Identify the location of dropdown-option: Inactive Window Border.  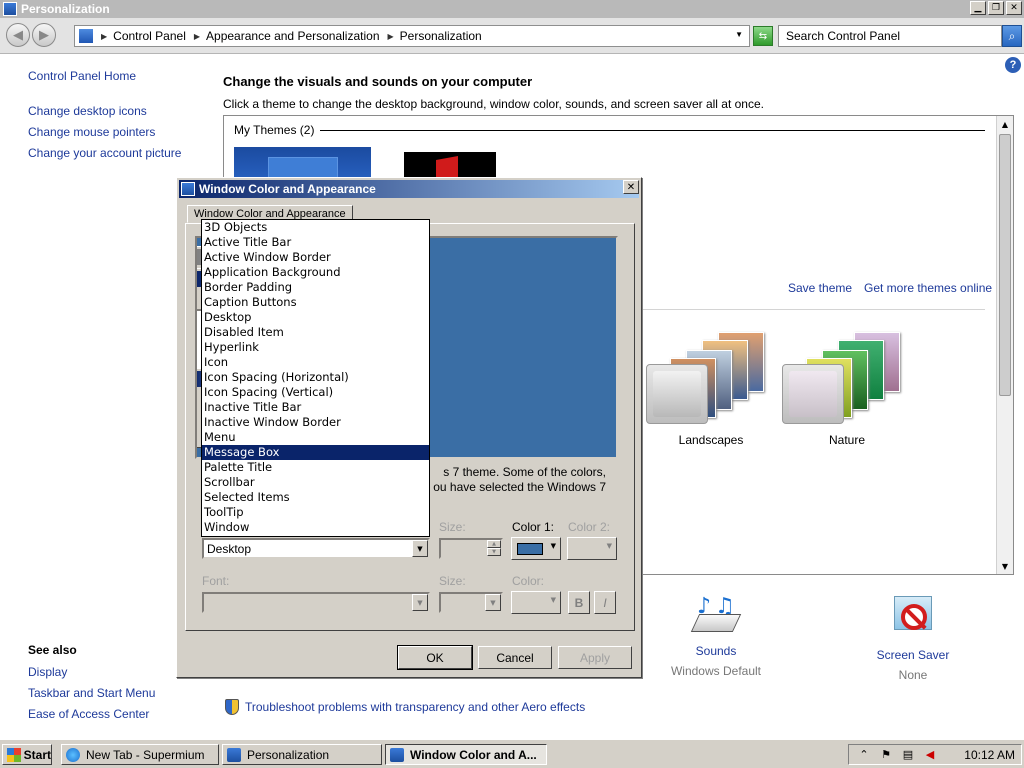
(315, 422).